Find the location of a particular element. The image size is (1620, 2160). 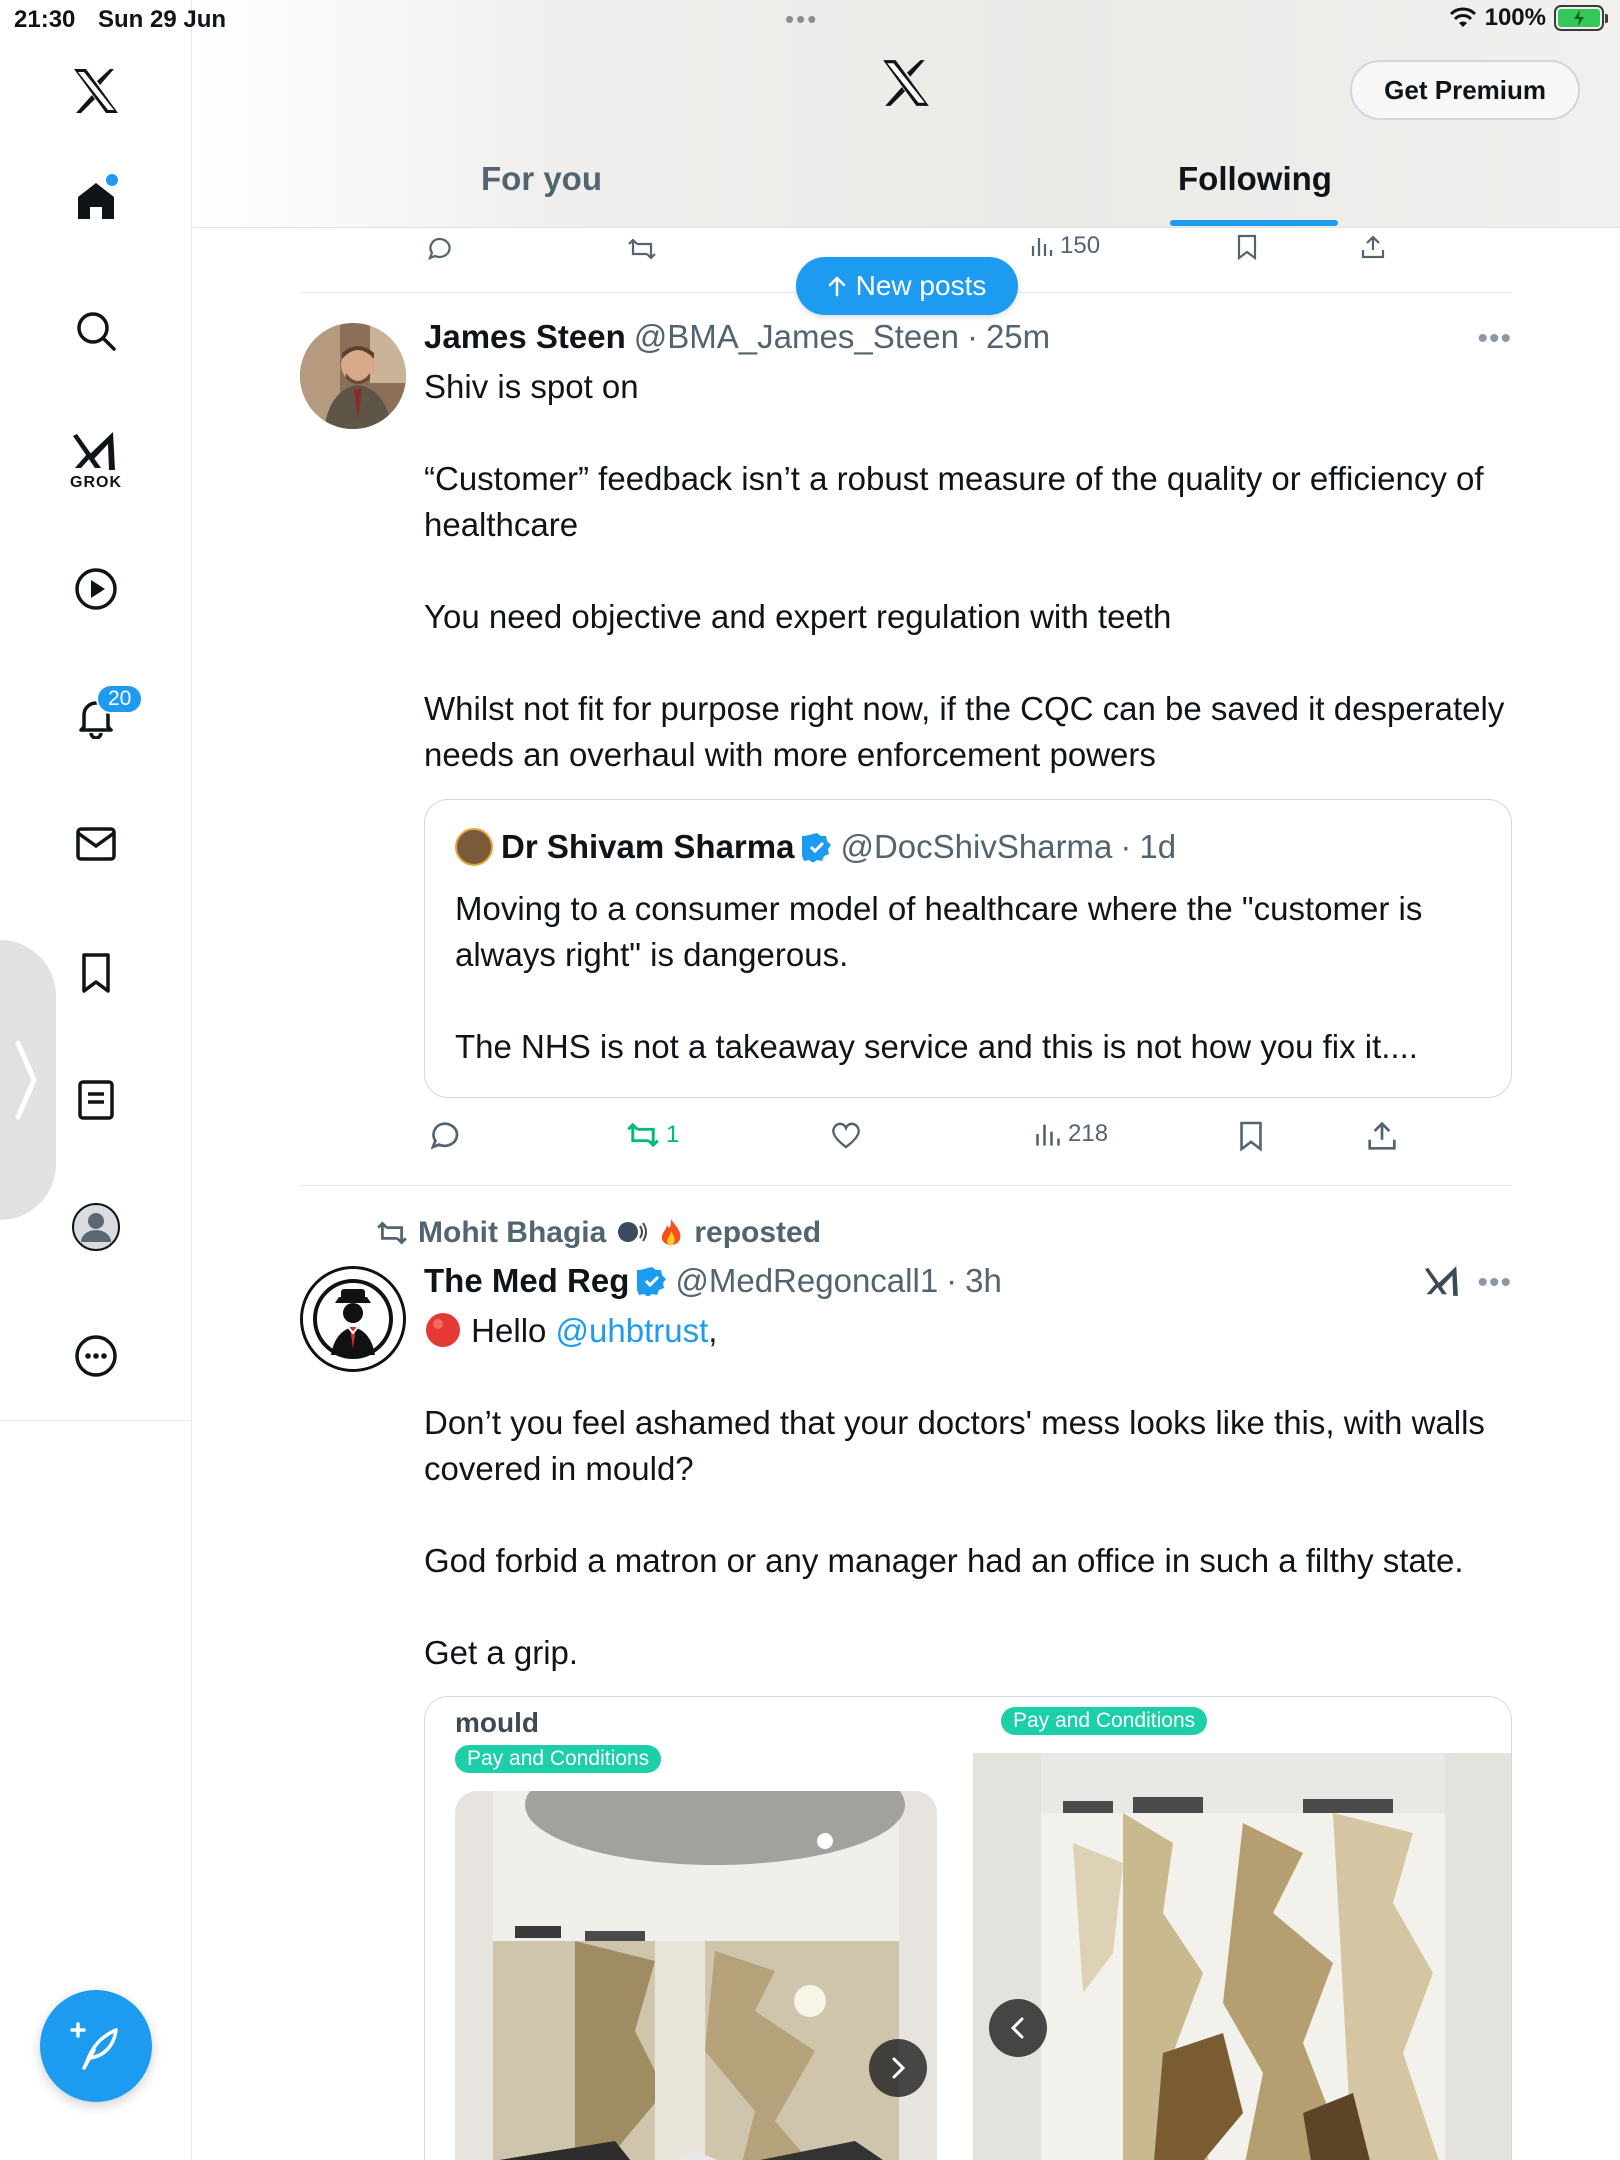

status-bar: 21:30 Sun 29 Jun ••• 100% is located at coordinates (810, 20).